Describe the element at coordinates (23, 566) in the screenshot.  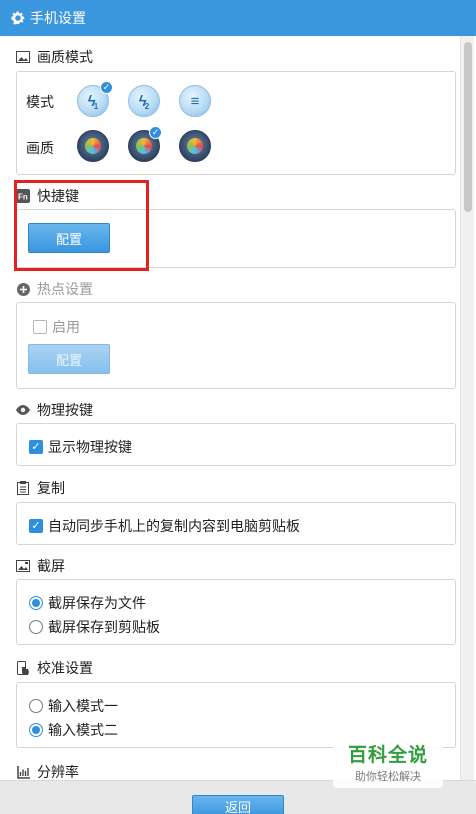
I see `screenshot-icon` at that location.